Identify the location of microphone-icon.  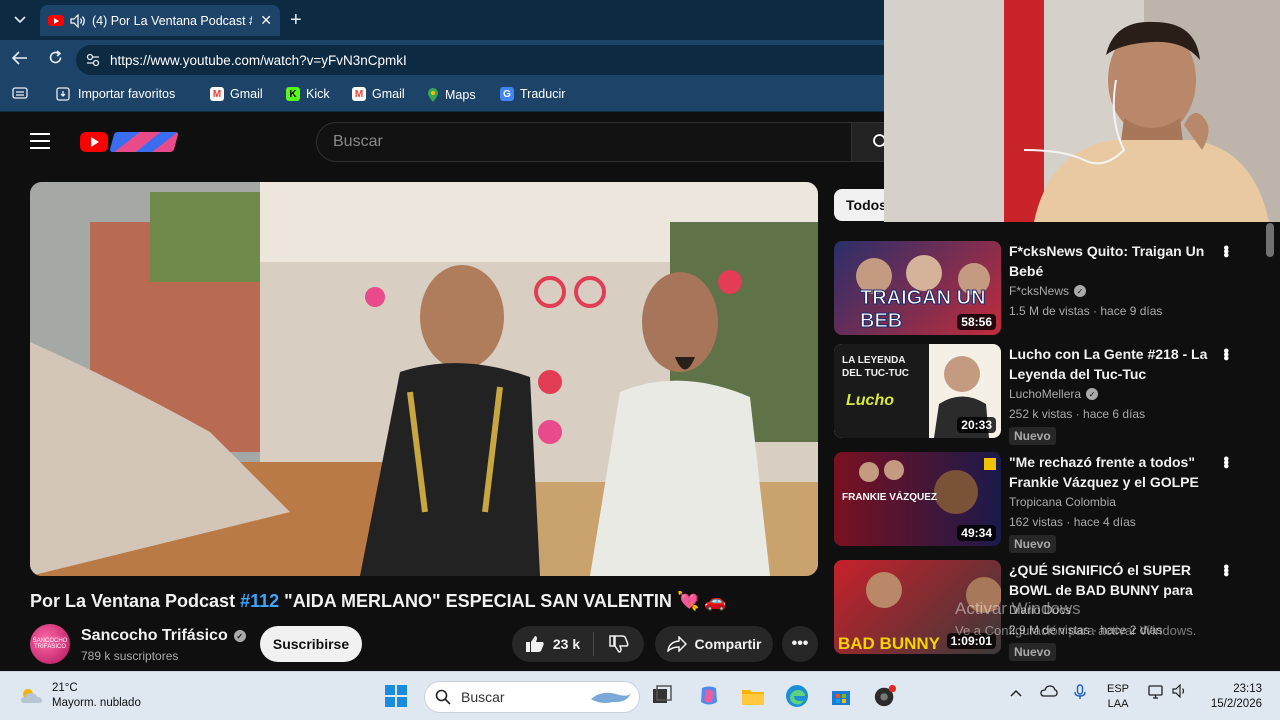
(1080, 693).